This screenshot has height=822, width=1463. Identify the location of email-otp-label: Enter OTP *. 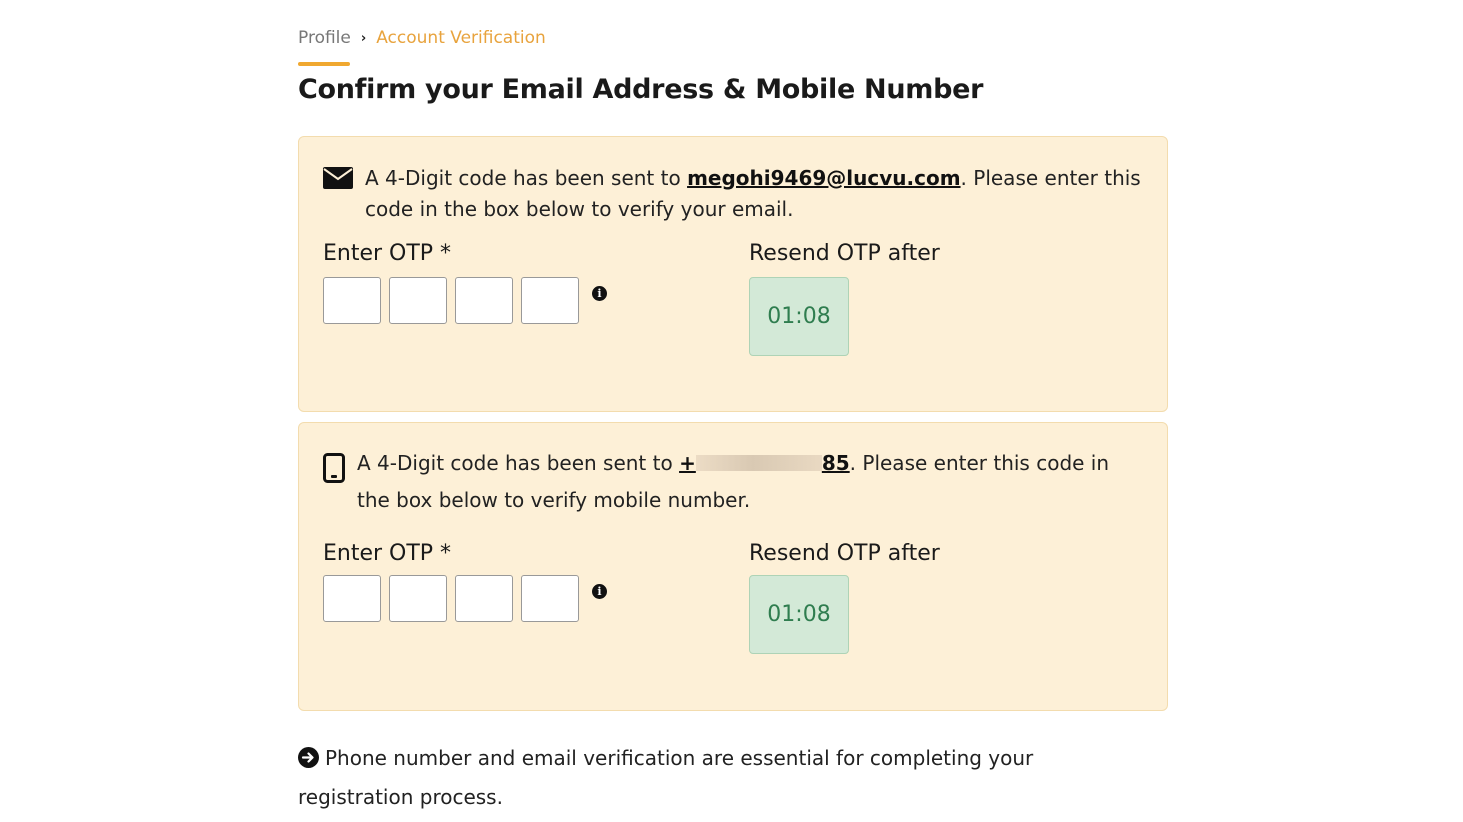
(387, 253).